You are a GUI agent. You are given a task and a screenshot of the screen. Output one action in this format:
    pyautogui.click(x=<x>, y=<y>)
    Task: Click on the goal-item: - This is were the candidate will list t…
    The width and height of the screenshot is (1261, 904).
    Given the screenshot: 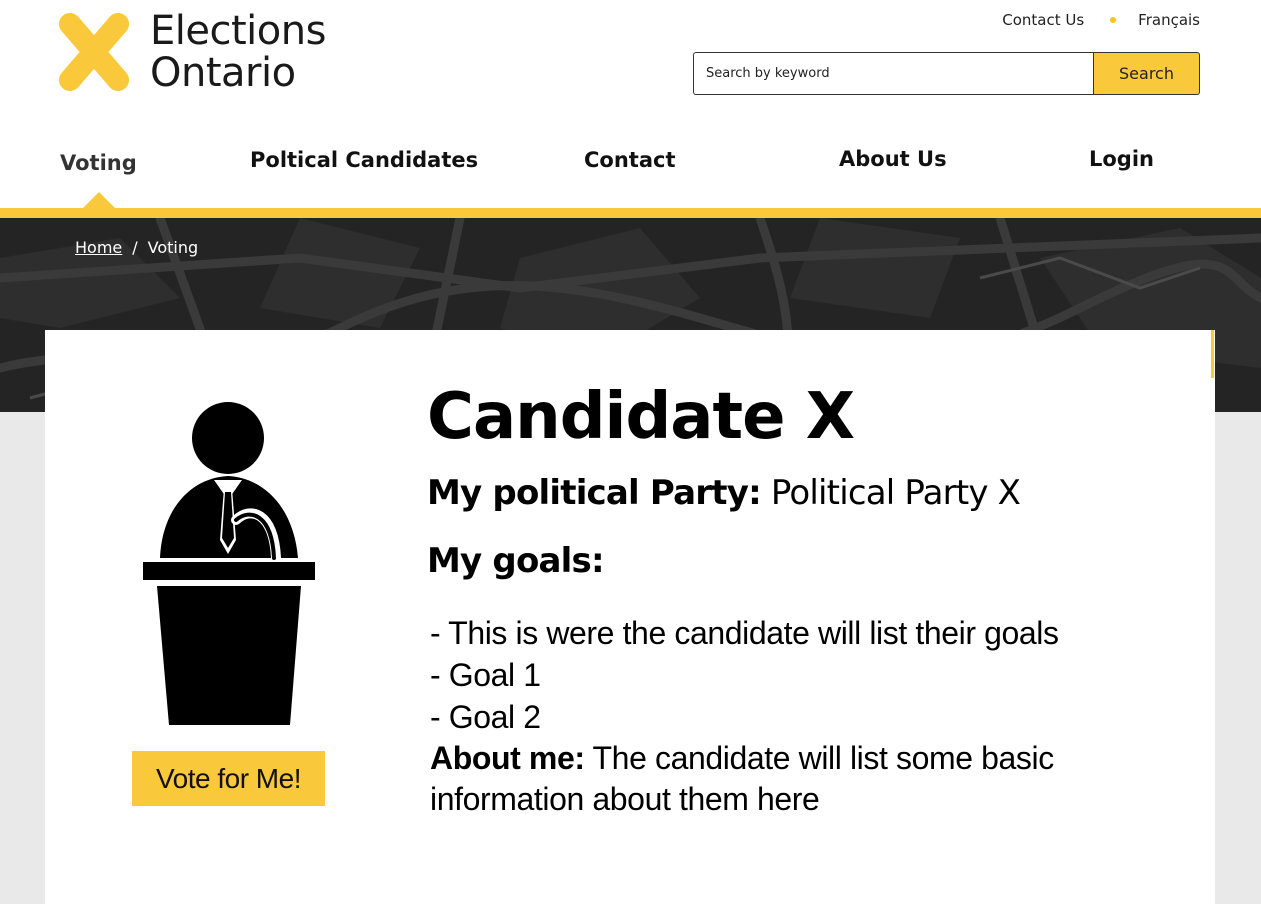 What is the action you would take?
    pyautogui.click(x=744, y=633)
    